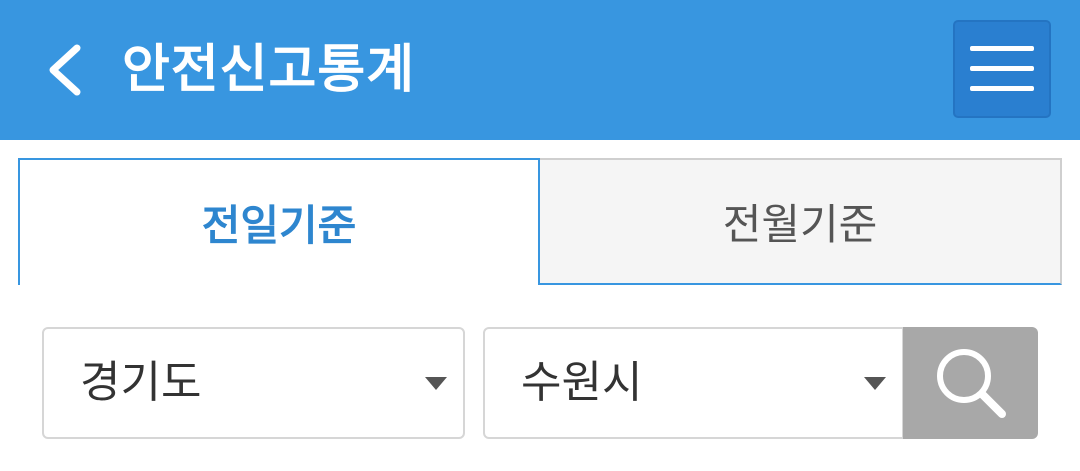 This screenshot has height=471, width=1080. Describe the element at coordinates (279, 225) in the screenshot. I see `tab-label: 전일기준` at that location.